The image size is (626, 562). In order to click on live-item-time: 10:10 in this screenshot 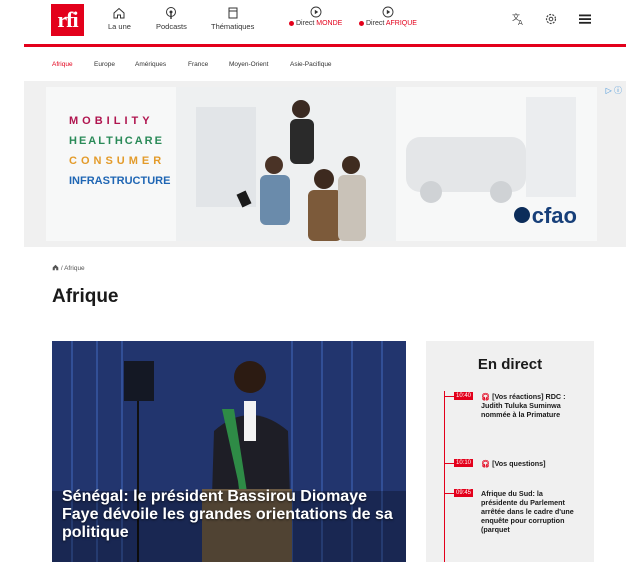, I will do `click(464, 463)`.